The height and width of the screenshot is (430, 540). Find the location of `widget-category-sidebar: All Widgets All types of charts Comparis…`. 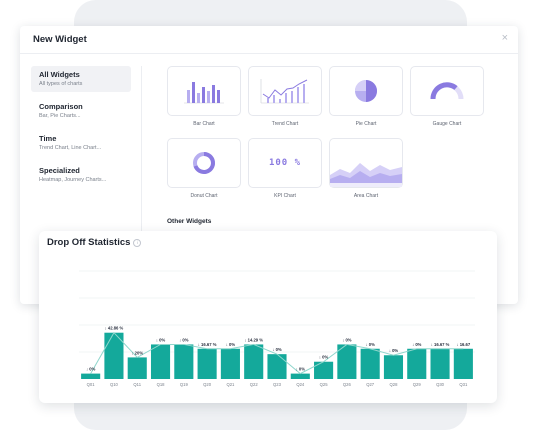

widget-category-sidebar: All Widgets All types of charts Comparis… is located at coordinates (81, 130).